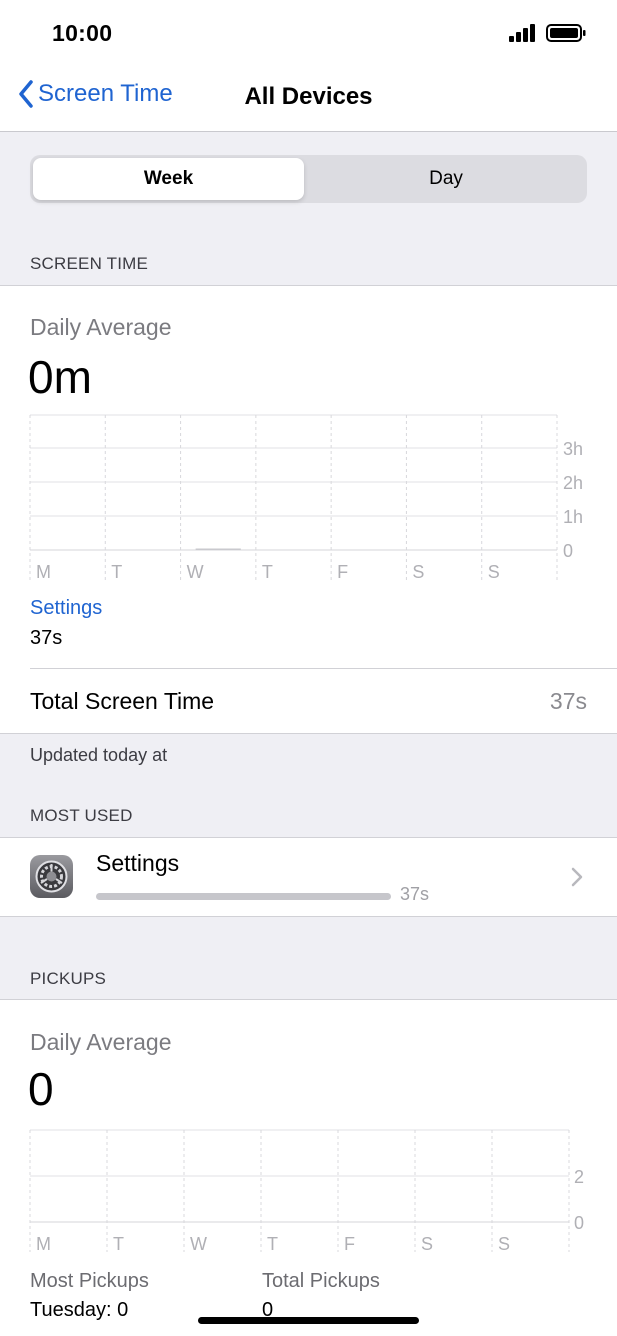 The height and width of the screenshot is (1336, 617). Describe the element at coordinates (218, 549) in the screenshot. I see `chart-bar` at that location.